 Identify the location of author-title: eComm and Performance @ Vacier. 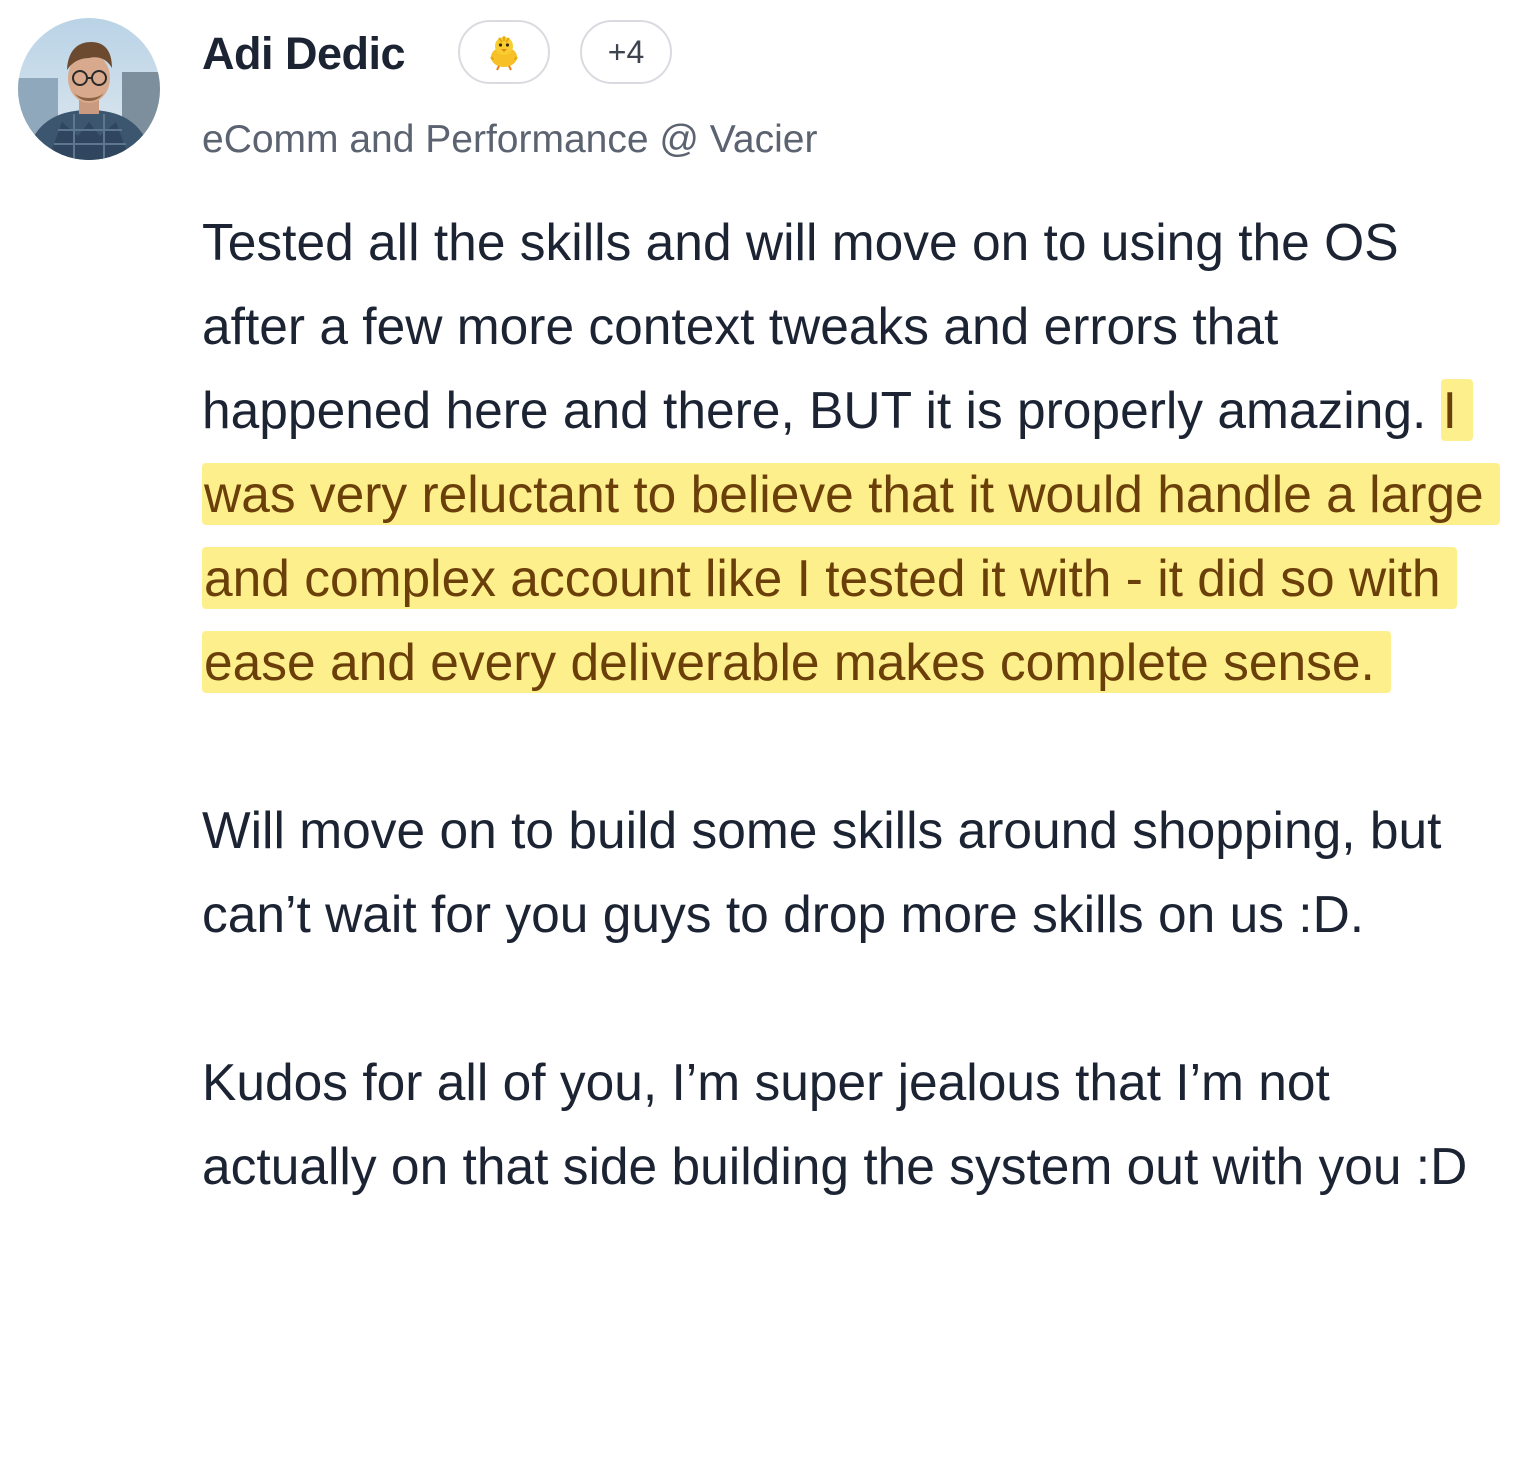
(510, 139).